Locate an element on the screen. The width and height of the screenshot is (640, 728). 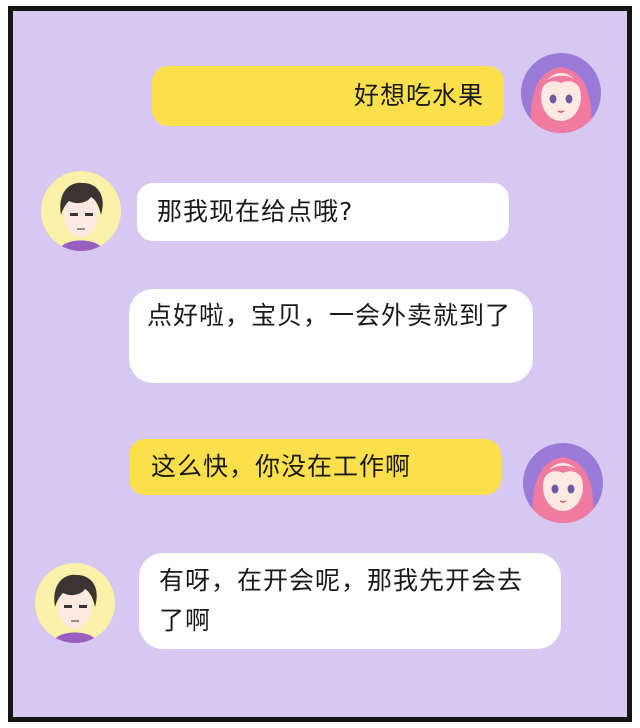
message-text: 那我现在给点哦? is located at coordinates (255, 211).